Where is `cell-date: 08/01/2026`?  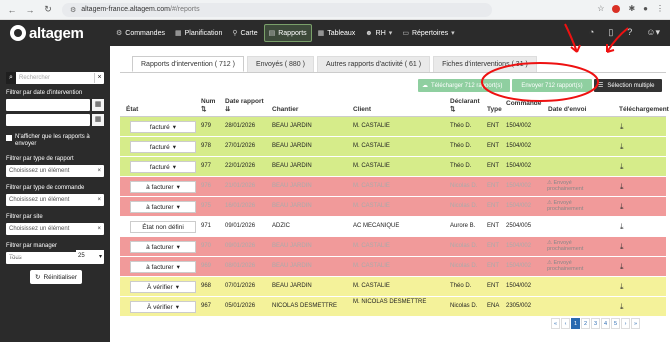 cell-date: 08/01/2026 is located at coordinates (240, 266).